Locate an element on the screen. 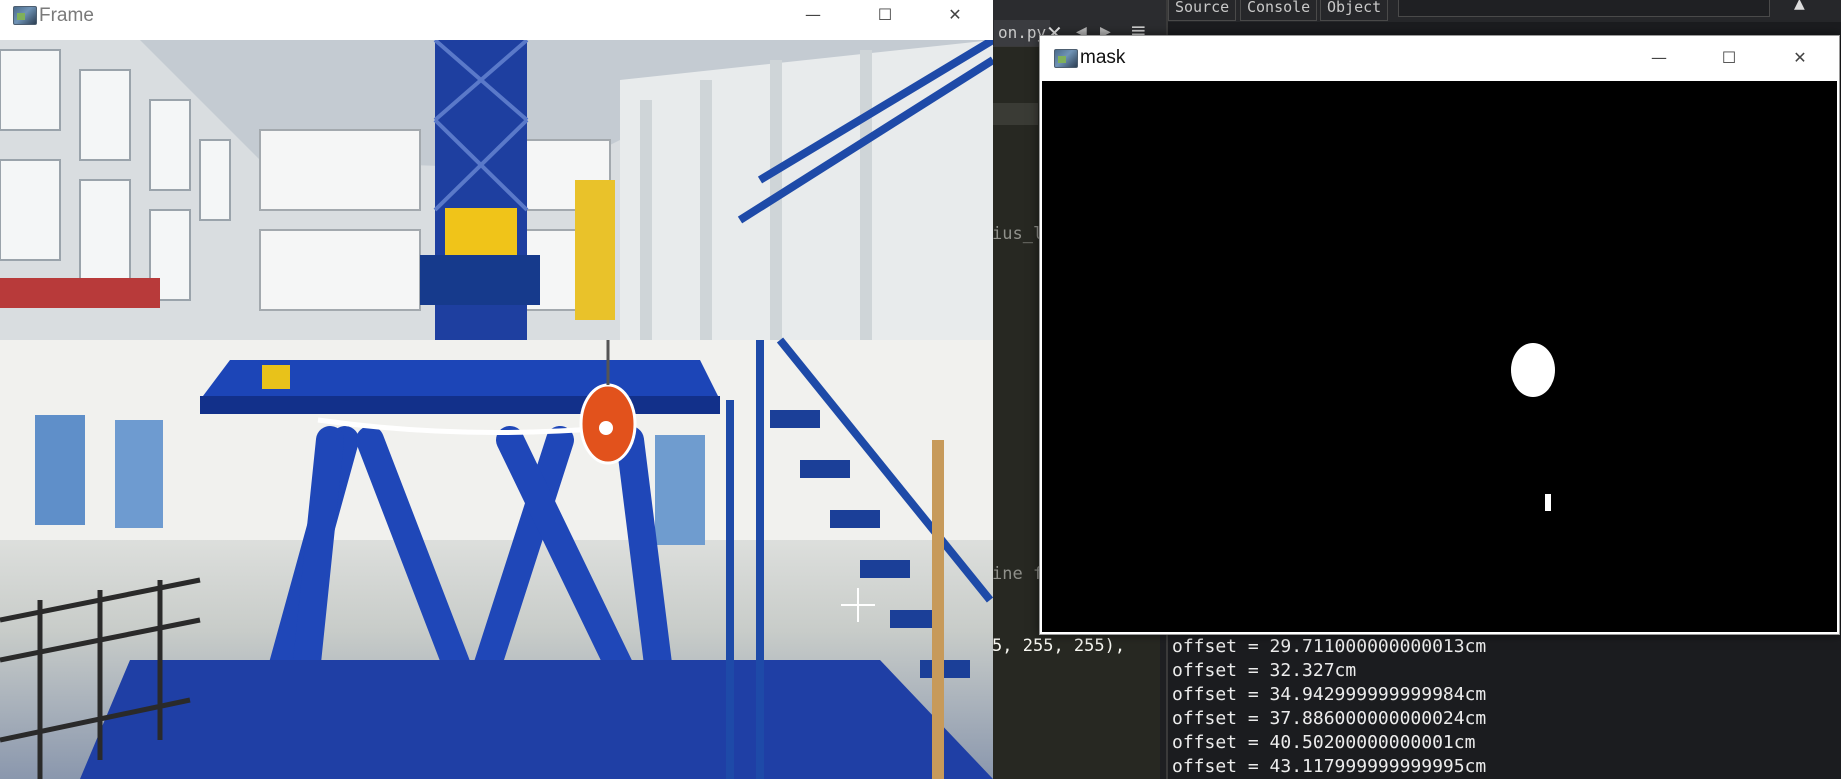 This screenshot has height=779, width=1841. code-fragment: ine f is located at coordinates (1018, 574).